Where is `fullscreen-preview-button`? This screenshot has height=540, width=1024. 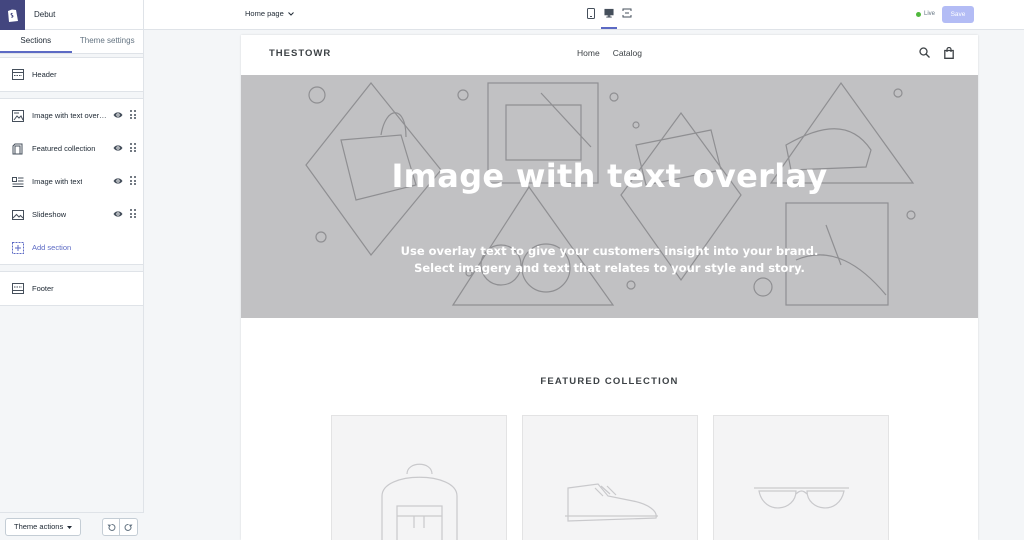
fullscreen-preview-button is located at coordinates (627, 15).